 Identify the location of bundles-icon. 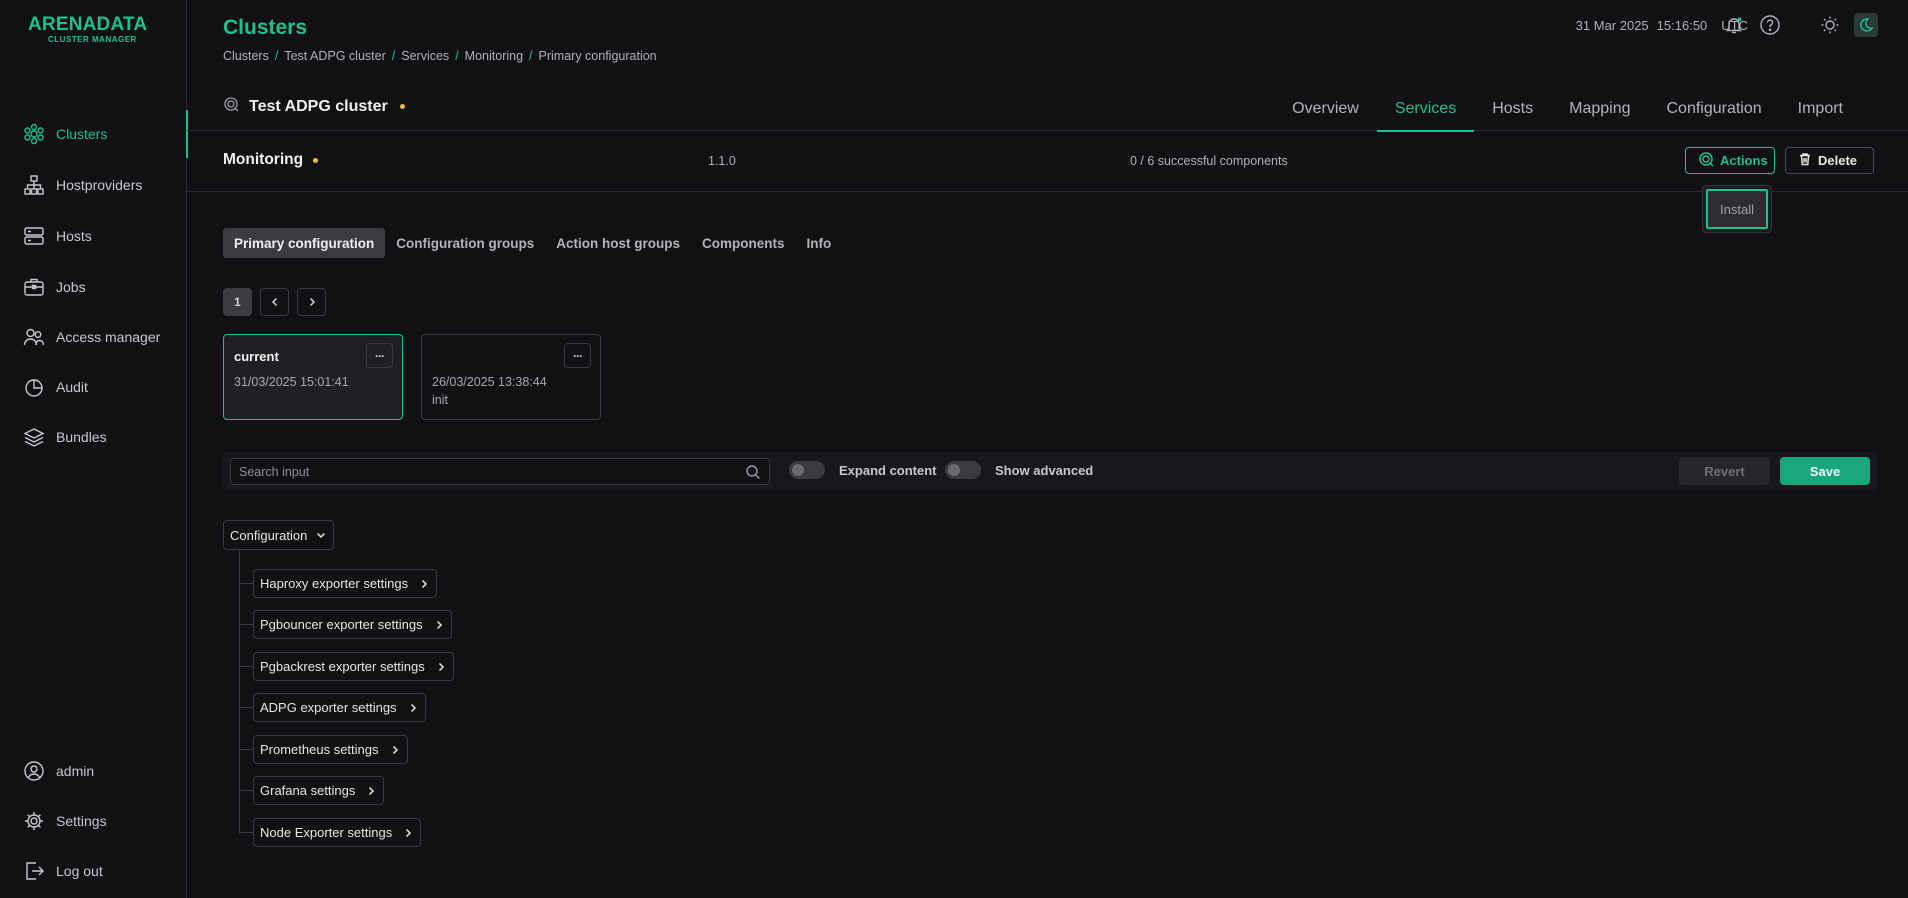
(34, 437).